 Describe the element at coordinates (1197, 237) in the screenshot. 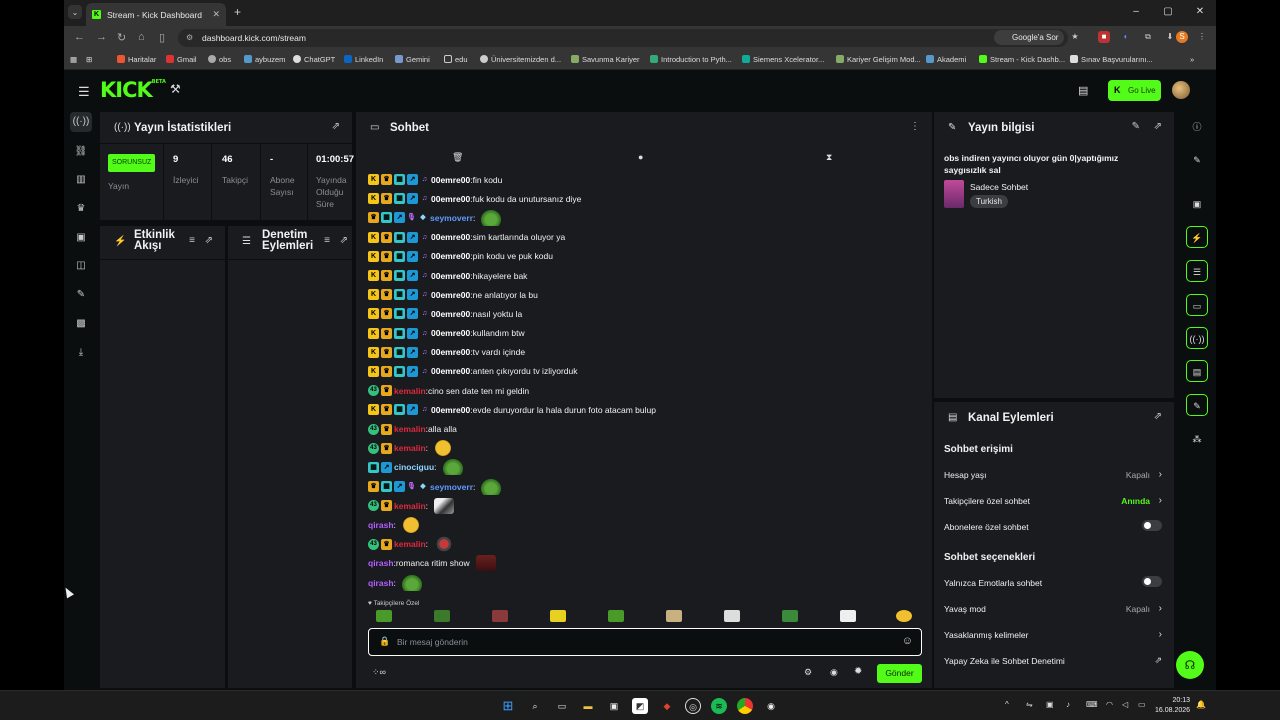

I see `lightning-icon: ⚡` at that location.